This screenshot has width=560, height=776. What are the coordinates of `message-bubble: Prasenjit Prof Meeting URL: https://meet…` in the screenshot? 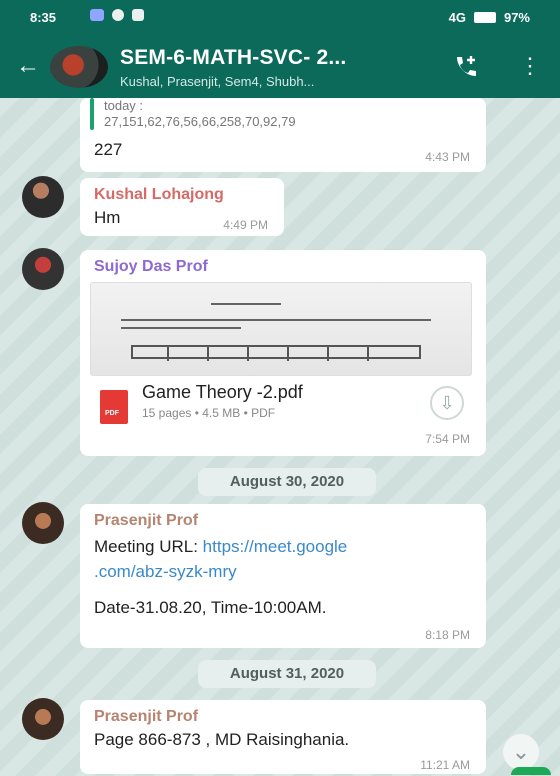 It's located at (283, 576).